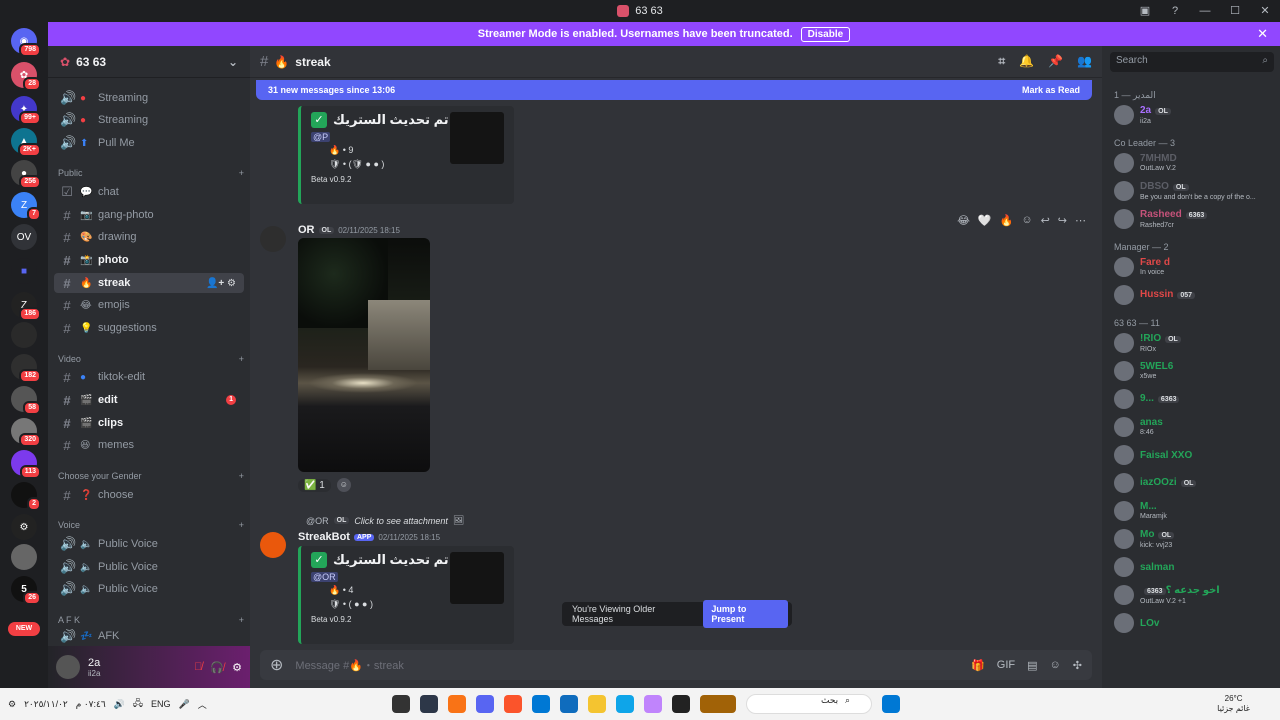 This screenshot has width=1280, height=720. Describe the element at coordinates (569, 704) in the screenshot. I see `store-icon` at that location.